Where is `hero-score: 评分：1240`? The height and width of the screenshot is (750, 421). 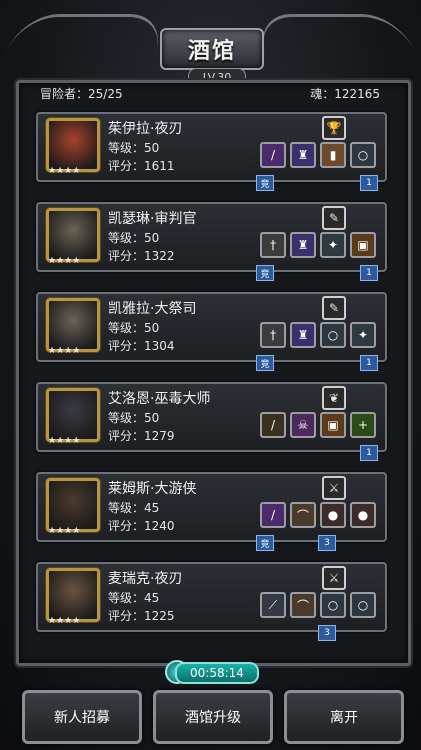
hero-score: 评分：1240 is located at coordinates (141, 526).